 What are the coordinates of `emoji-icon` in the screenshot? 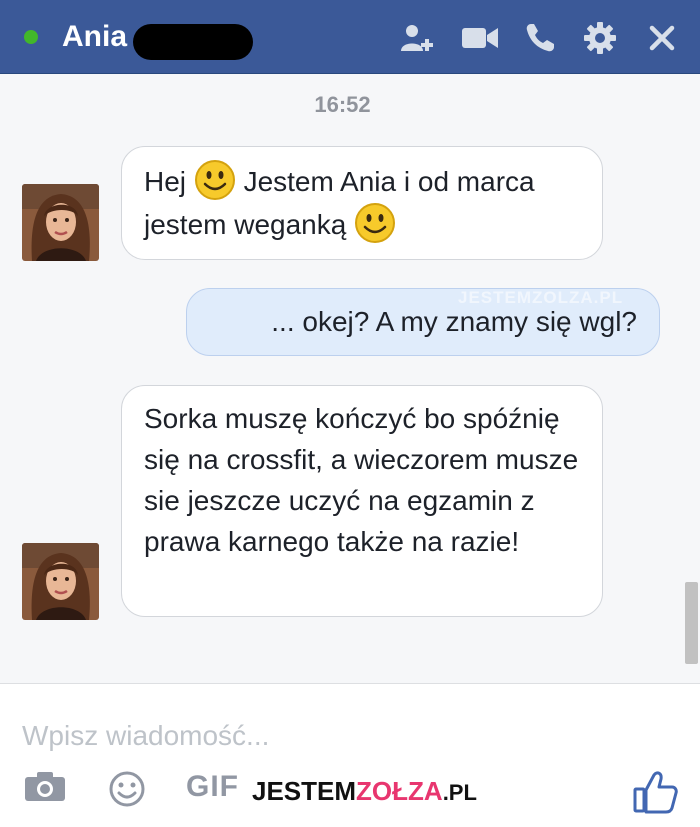 It's located at (127, 791).